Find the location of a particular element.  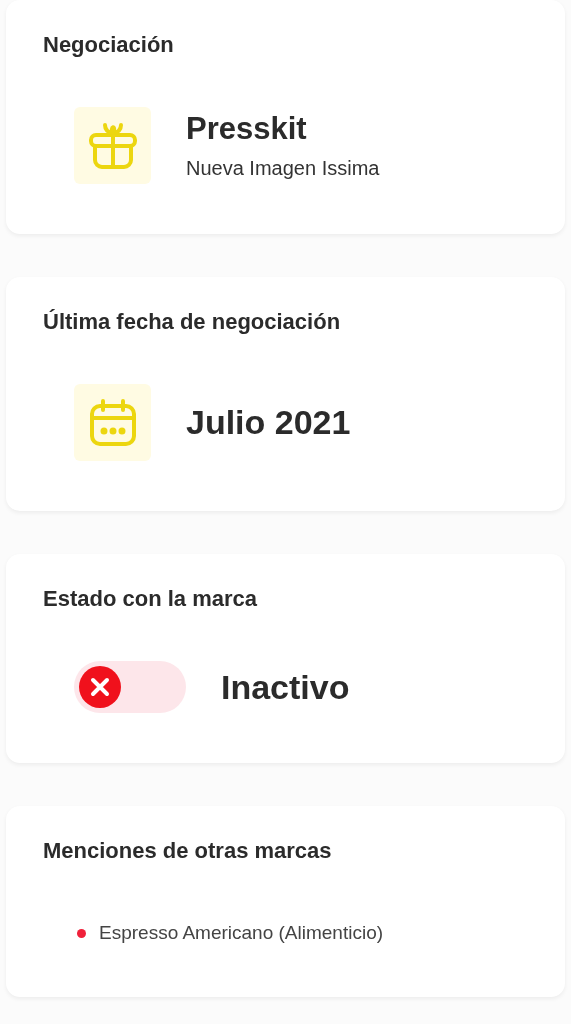

status-value: Inactivo is located at coordinates (285, 687).